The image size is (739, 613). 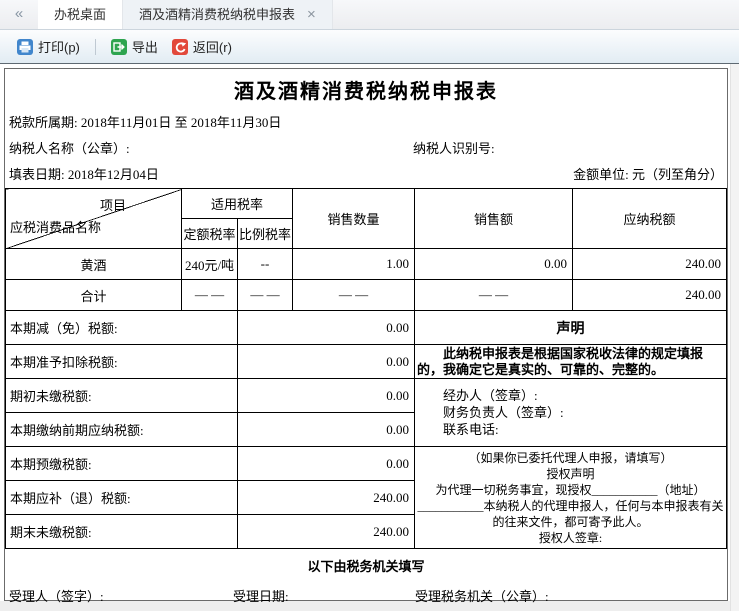 I want to click on ratio-rate-header: 比例税率, so click(x=265, y=233).